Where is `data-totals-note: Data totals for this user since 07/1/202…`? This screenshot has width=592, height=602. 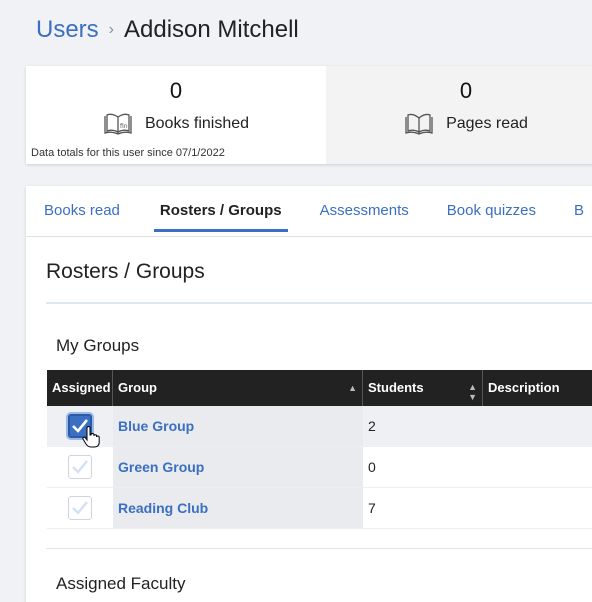
data-totals-note: Data totals for this user since 07/1/202… is located at coordinates (128, 153).